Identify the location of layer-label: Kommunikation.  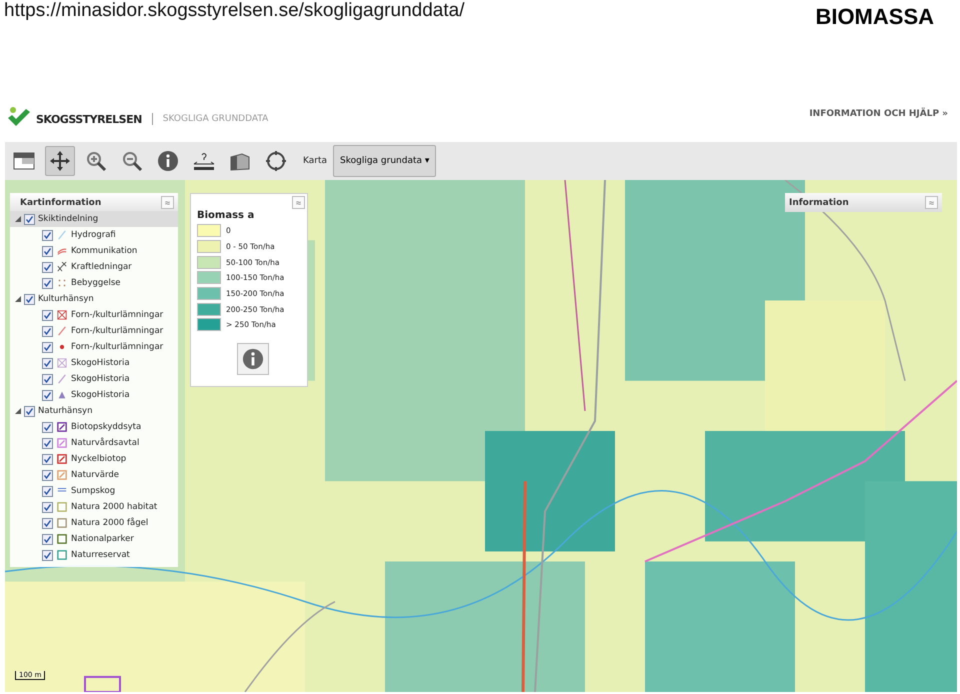
(104, 251).